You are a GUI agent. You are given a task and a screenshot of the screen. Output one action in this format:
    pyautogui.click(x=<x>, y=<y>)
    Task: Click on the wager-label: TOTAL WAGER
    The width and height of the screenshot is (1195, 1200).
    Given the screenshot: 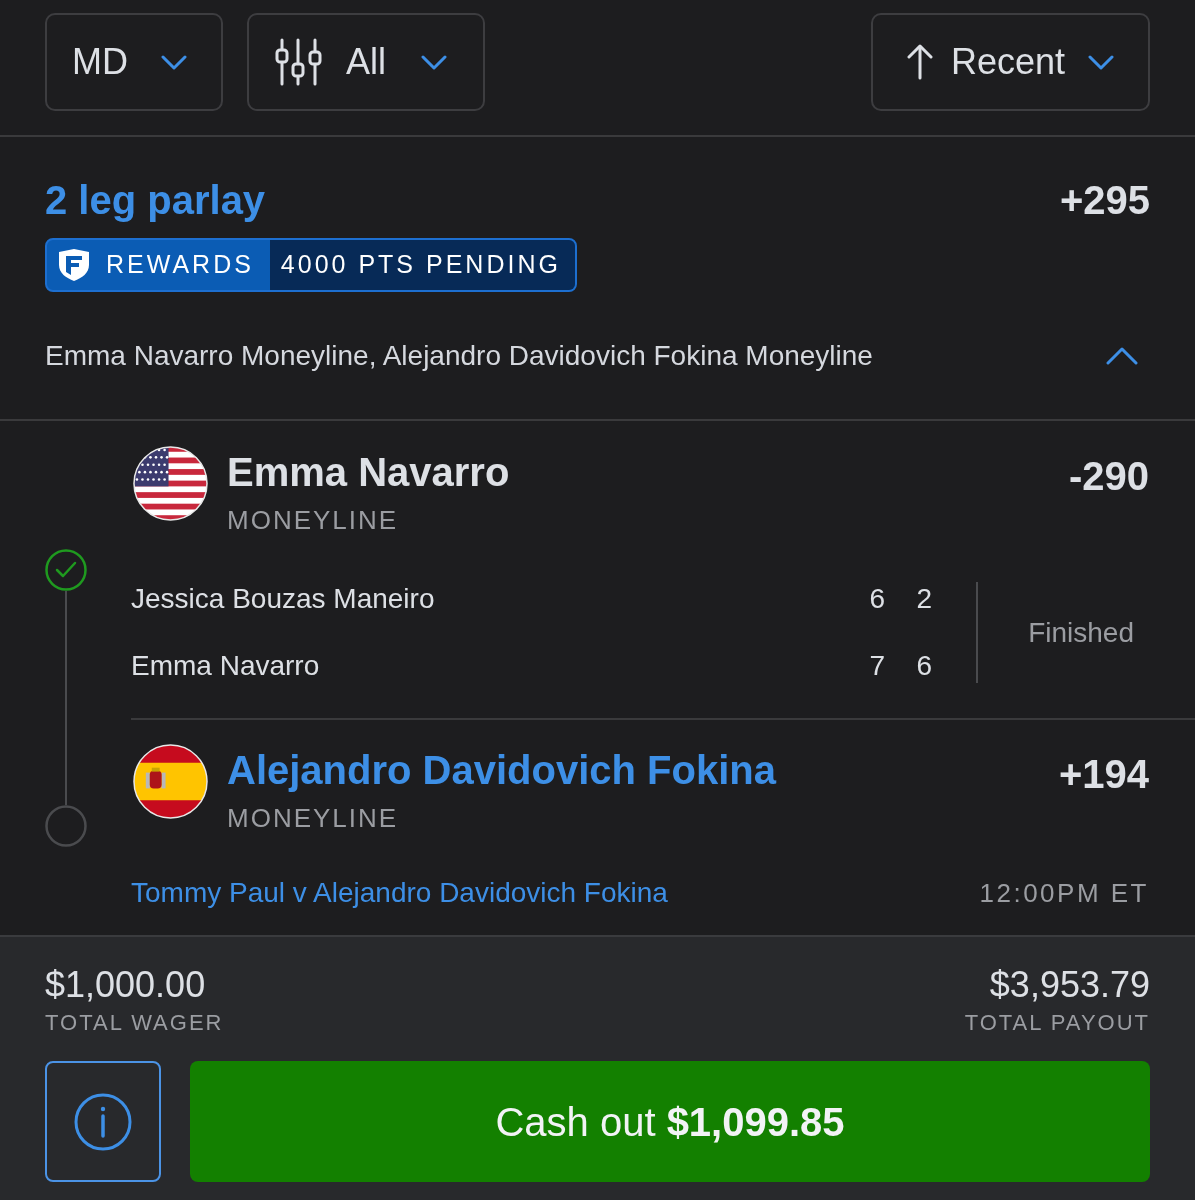 What is the action you would take?
    pyautogui.click(x=134, y=1023)
    